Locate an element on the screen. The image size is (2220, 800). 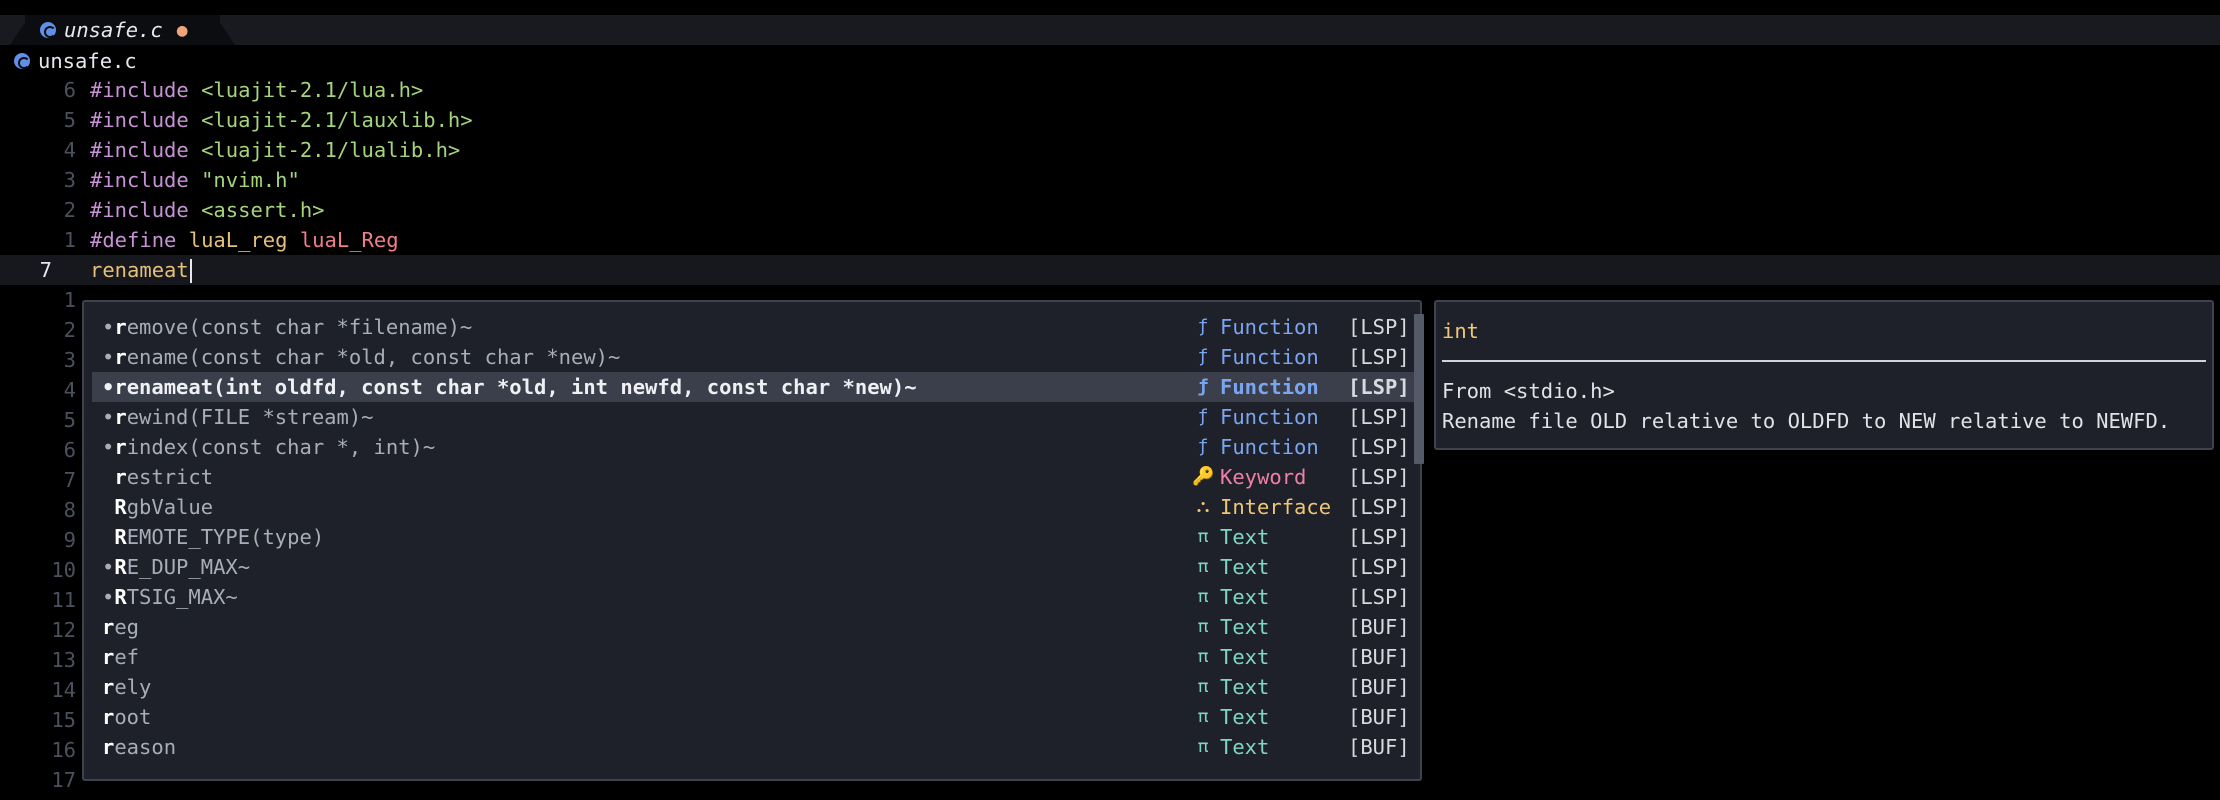
editor-line: 2 #include <assert.h> is located at coordinates (1110, 210).